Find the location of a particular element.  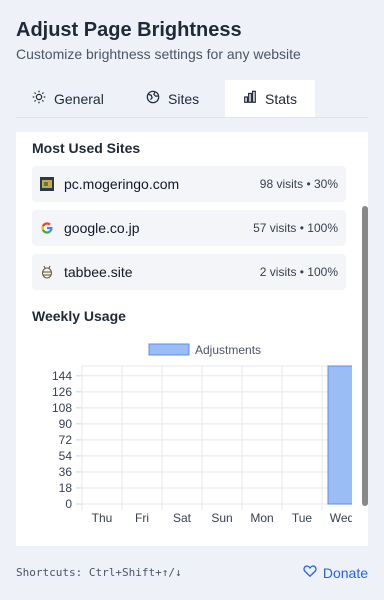

sun-icon is located at coordinates (39, 98).